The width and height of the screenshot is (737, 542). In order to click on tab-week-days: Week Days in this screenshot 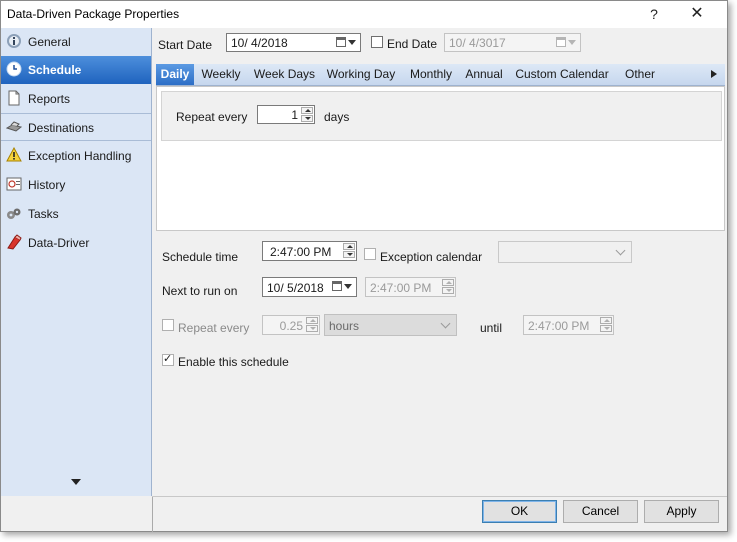, I will do `click(284, 74)`.